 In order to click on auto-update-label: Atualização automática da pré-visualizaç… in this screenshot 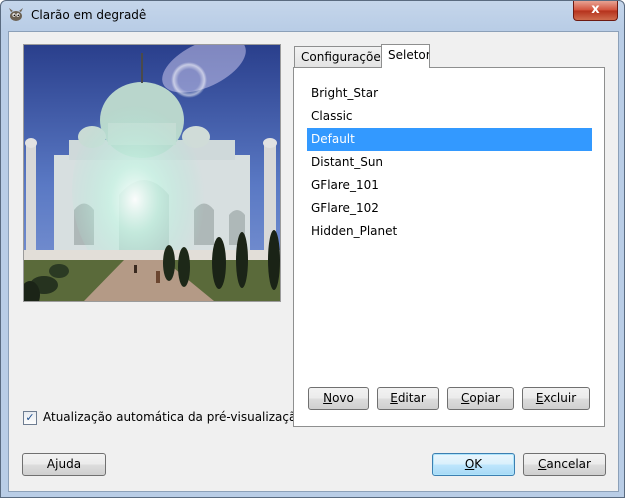, I will do `click(173, 417)`.